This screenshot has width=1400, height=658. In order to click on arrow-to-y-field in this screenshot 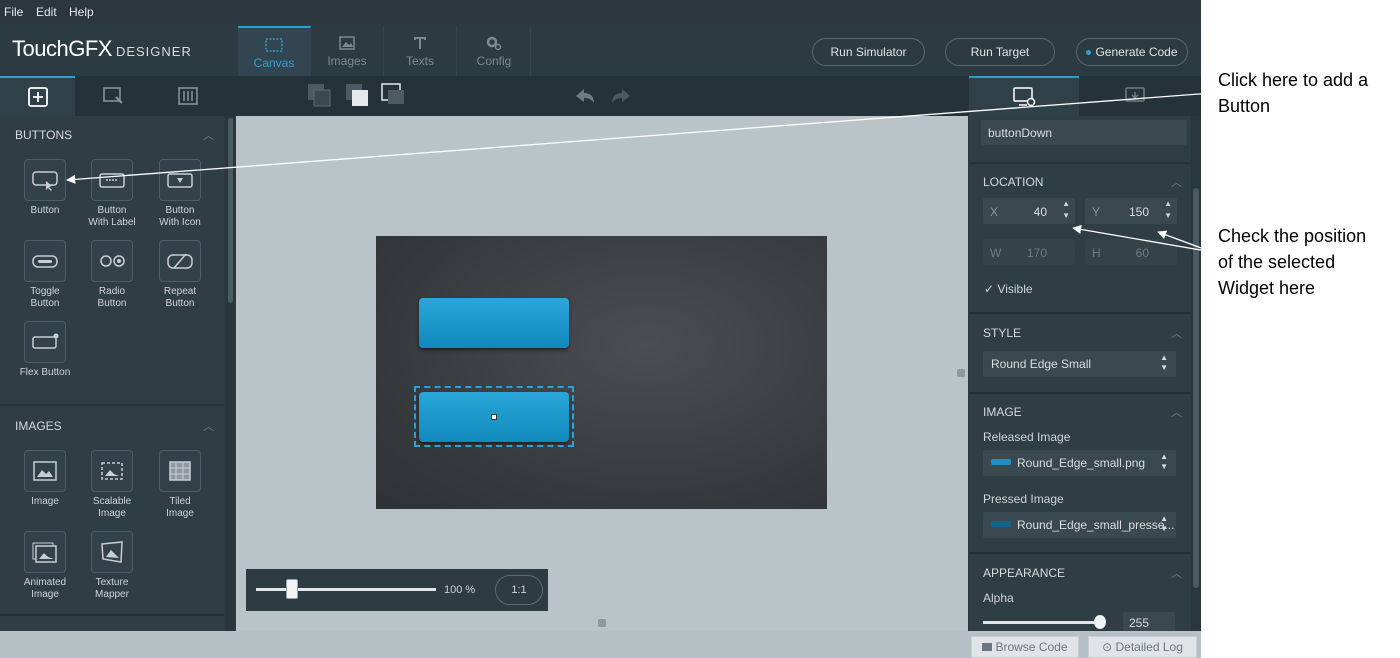, I will do `click(1185, 241)`.